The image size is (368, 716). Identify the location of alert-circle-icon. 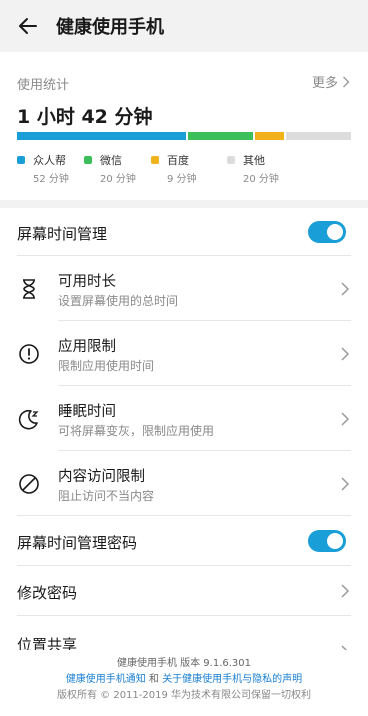
(29, 354).